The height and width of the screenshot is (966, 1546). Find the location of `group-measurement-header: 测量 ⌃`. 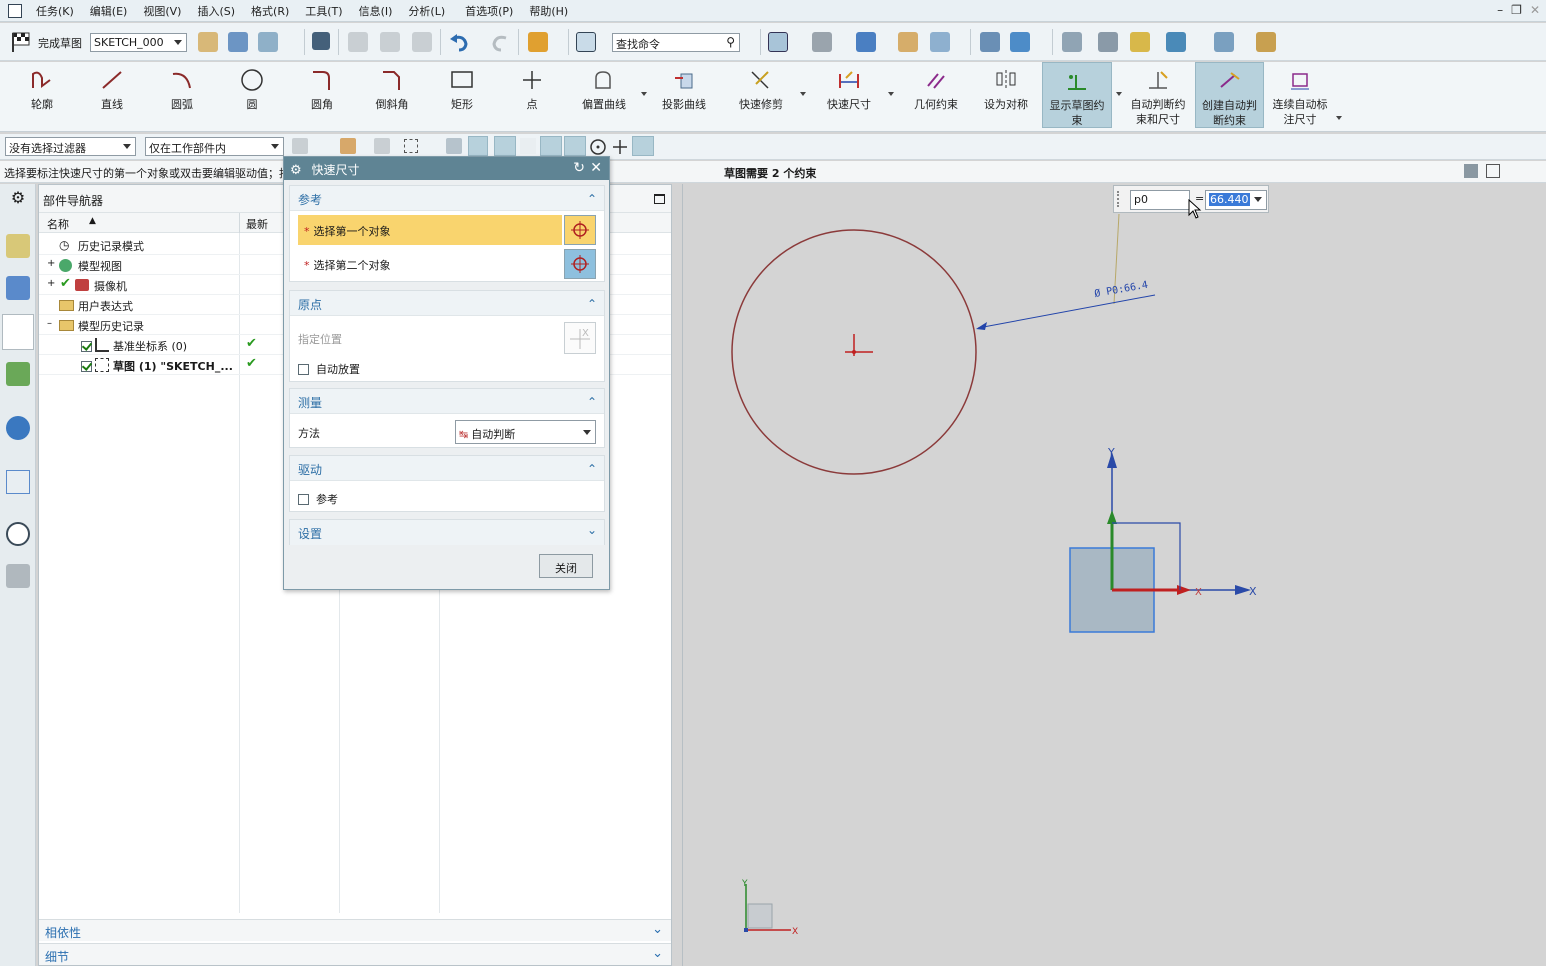

group-measurement-header: 测量 ⌃ is located at coordinates (447, 401).